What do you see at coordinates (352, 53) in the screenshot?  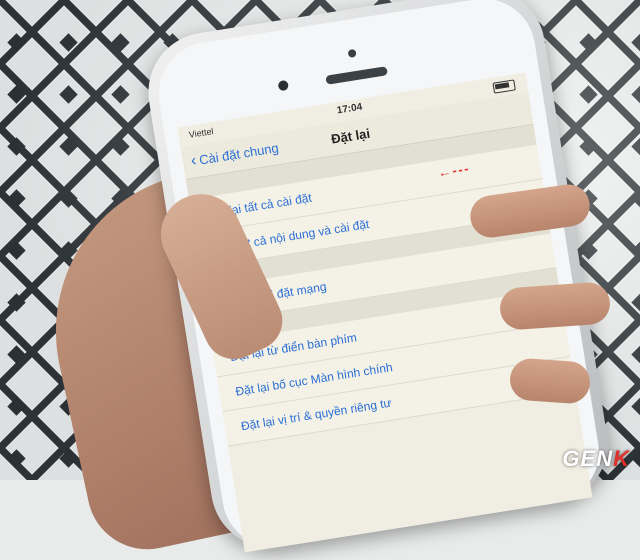 I see `front-camera-icon` at bounding box center [352, 53].